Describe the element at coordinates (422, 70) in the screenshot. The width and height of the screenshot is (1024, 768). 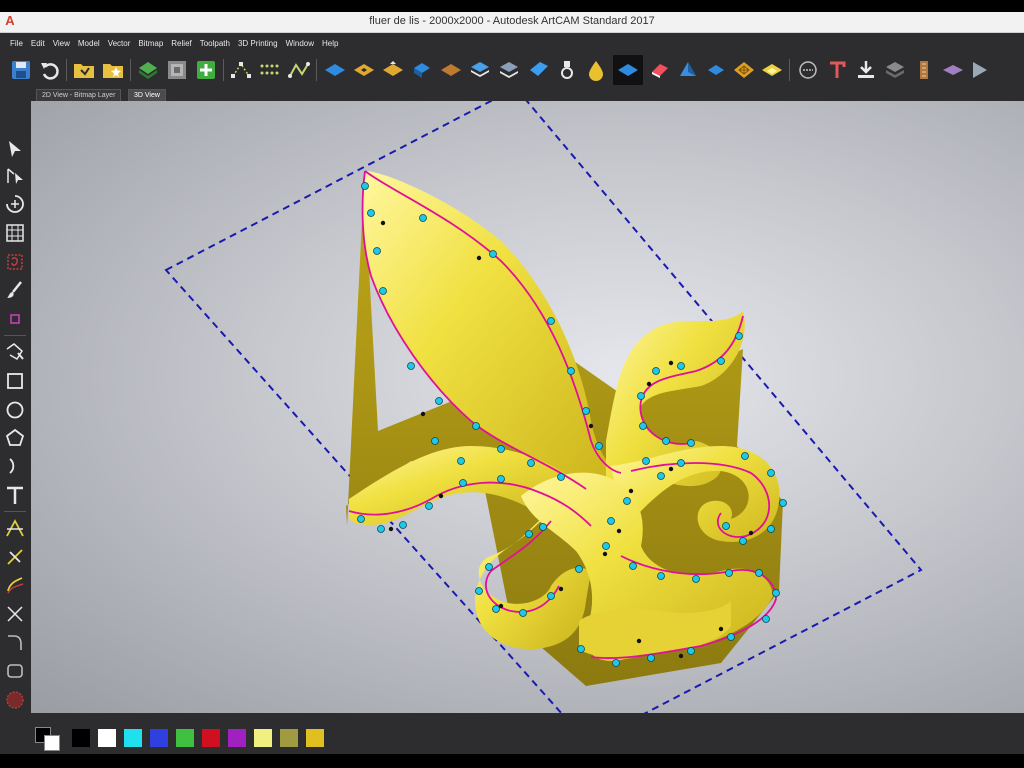
I see `view-iso-right-icon` at that location.